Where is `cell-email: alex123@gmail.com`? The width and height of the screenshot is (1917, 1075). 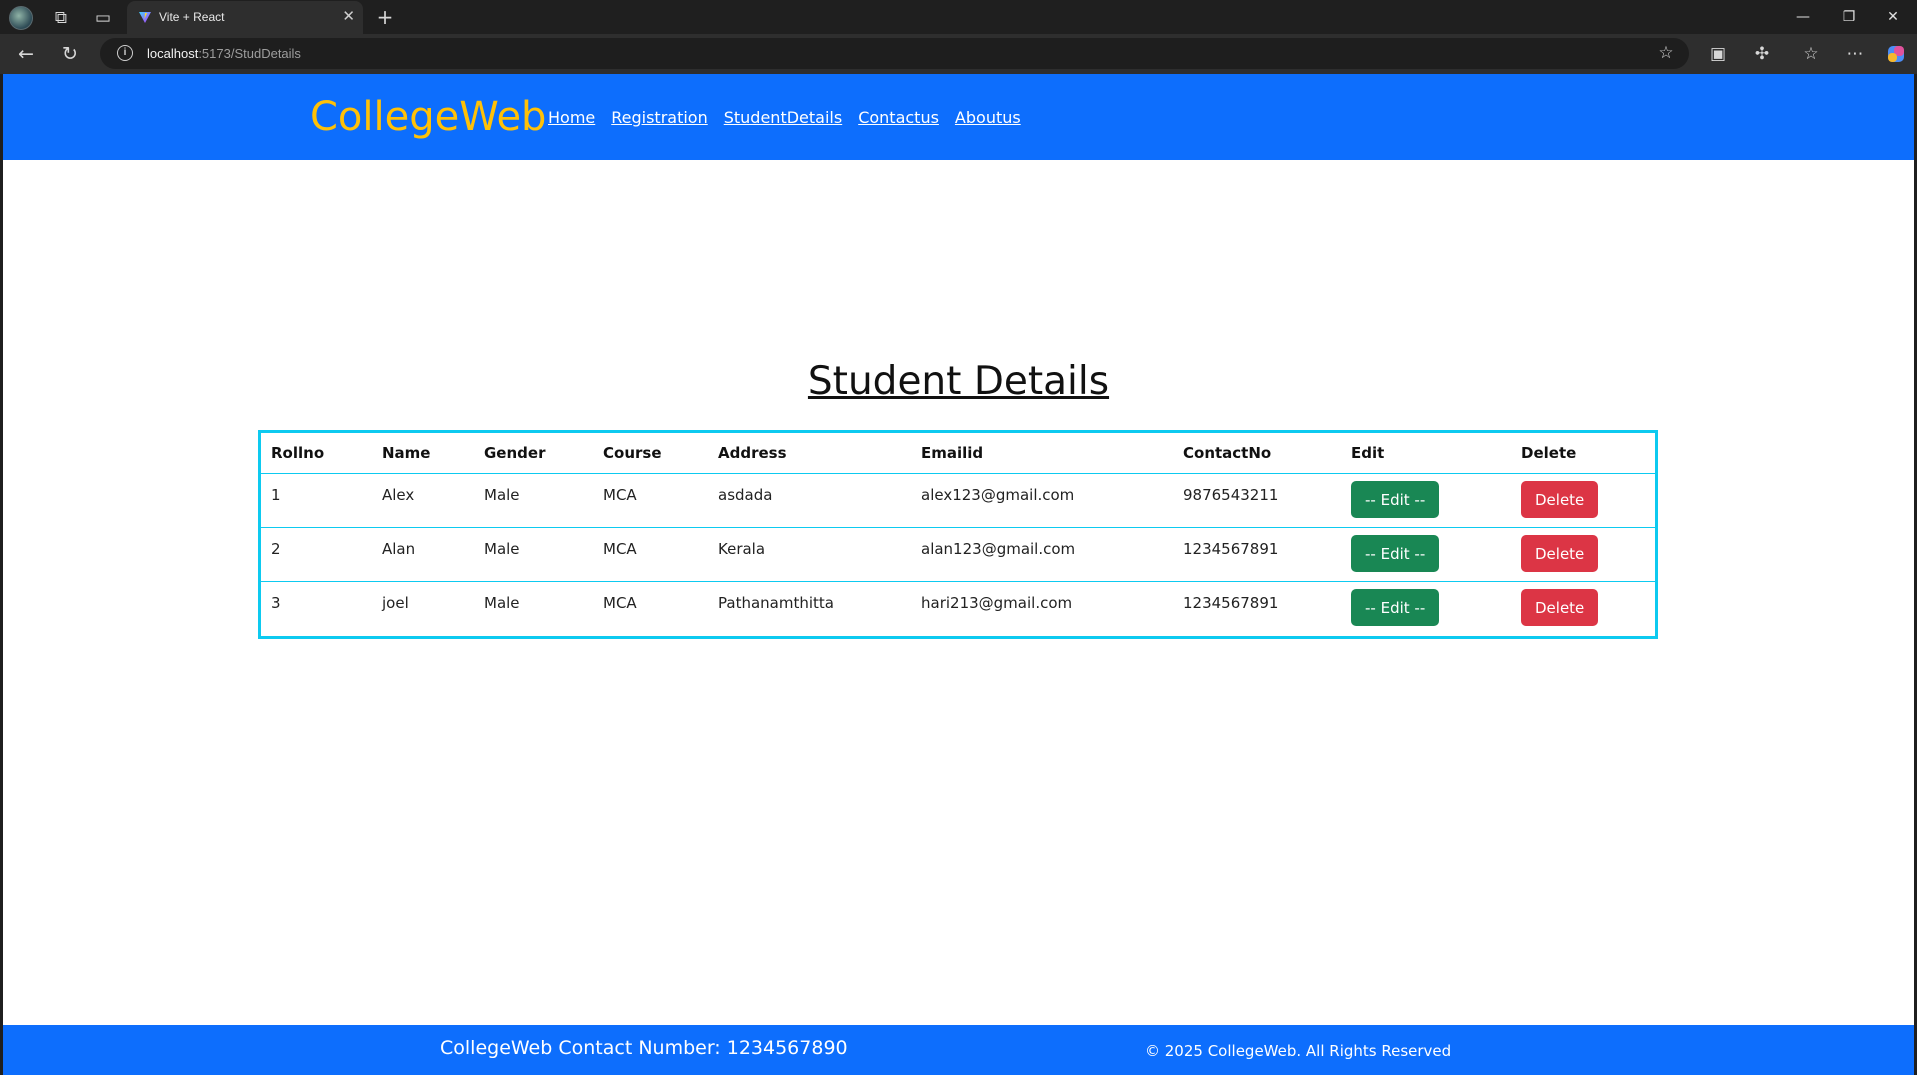
cell-email: alex123@gmail.com is located at coordinates (1042, 500).